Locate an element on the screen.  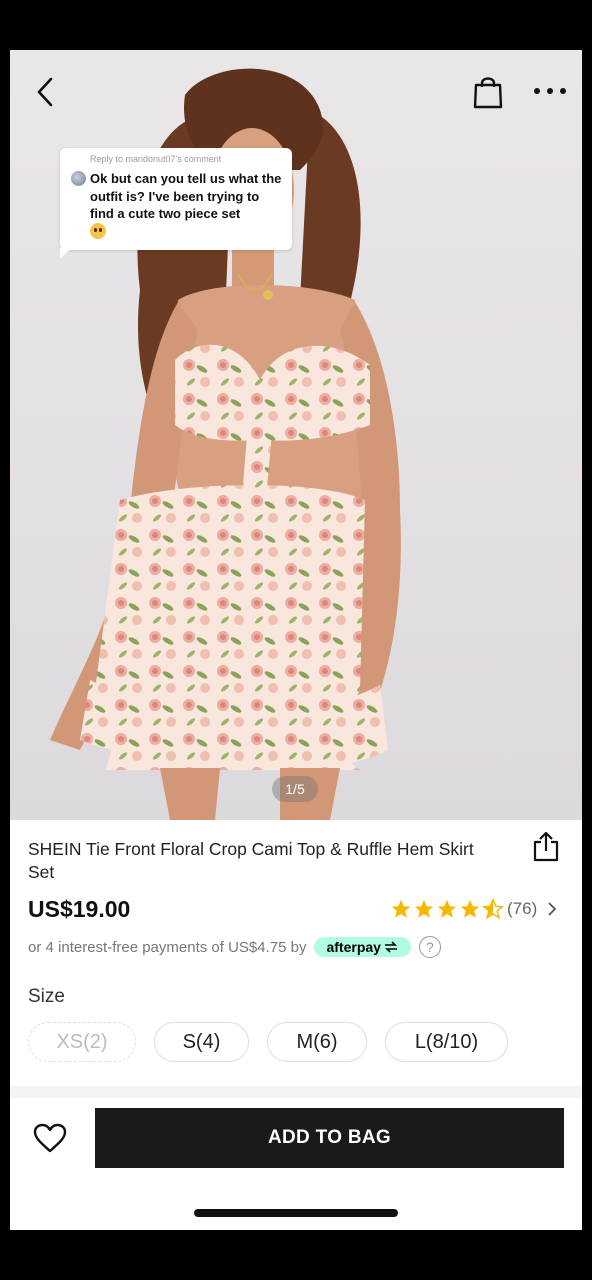
reply-to-label: Reply to maridonut07's comment is located at coordinates (156, 159).